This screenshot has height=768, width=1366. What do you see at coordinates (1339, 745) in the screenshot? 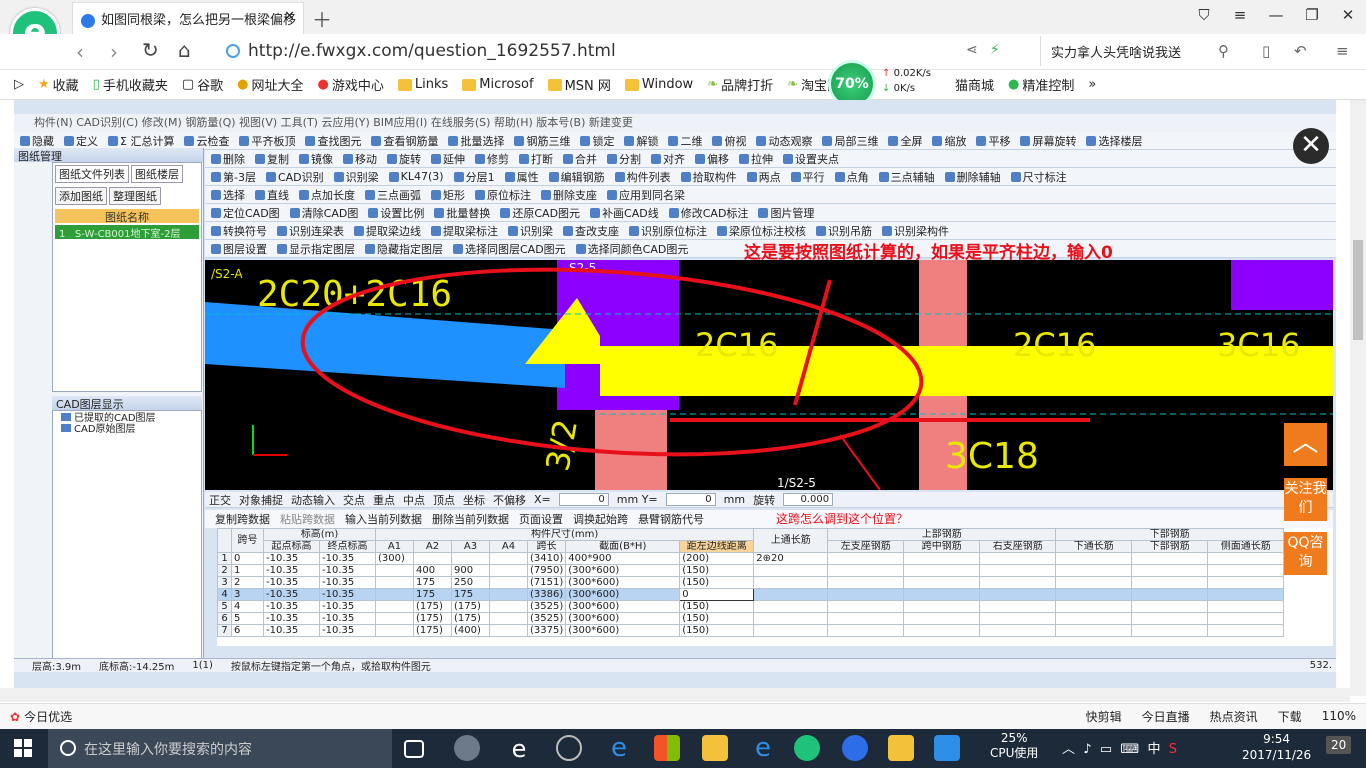
I see `notification-count: 20` at bounding box center [1339, 745].